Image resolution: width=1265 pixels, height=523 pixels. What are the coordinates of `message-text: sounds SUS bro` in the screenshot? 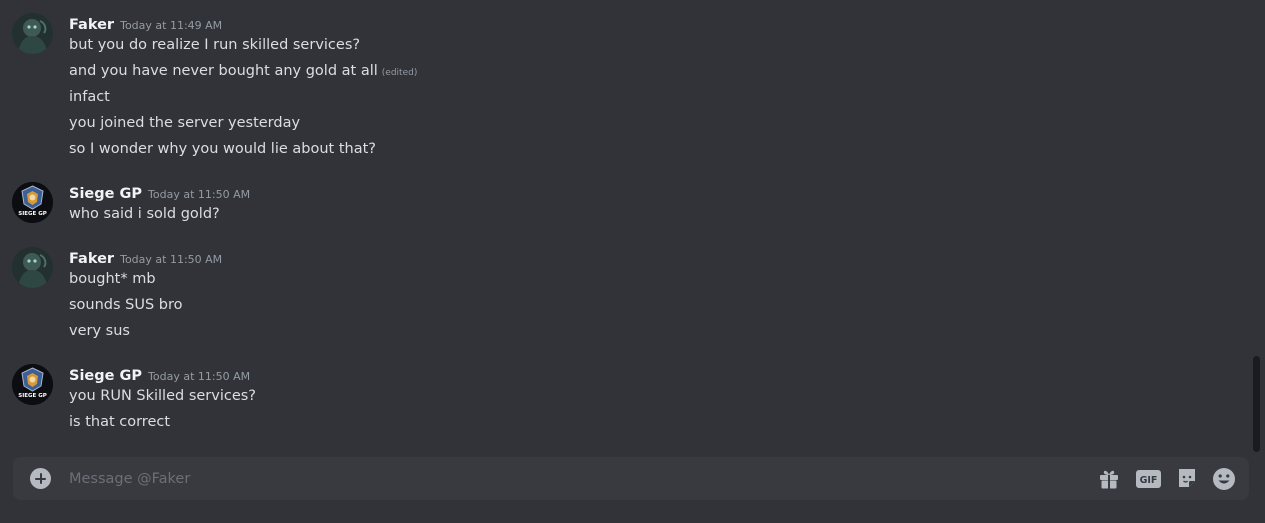 It's located at (126, 305).